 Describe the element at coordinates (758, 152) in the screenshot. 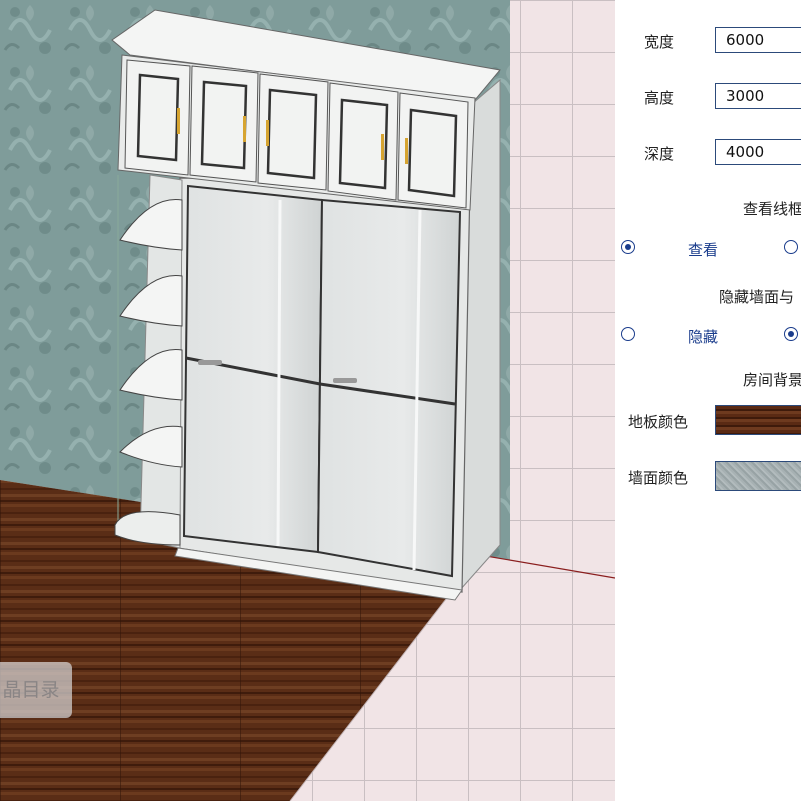

I see `depth-input` at that location.